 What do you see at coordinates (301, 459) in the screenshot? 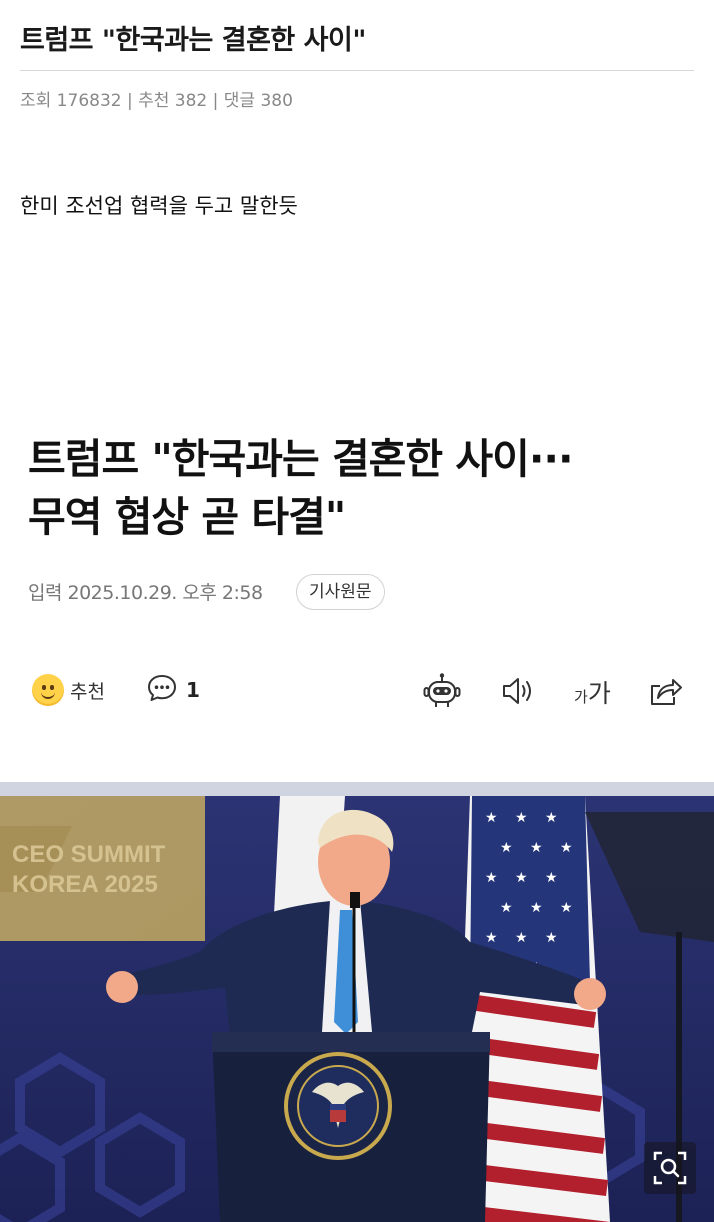
I see `headline-line-1: 트럼프 "한국과는 결혼한 사이···` at bounding box center [301, 459].